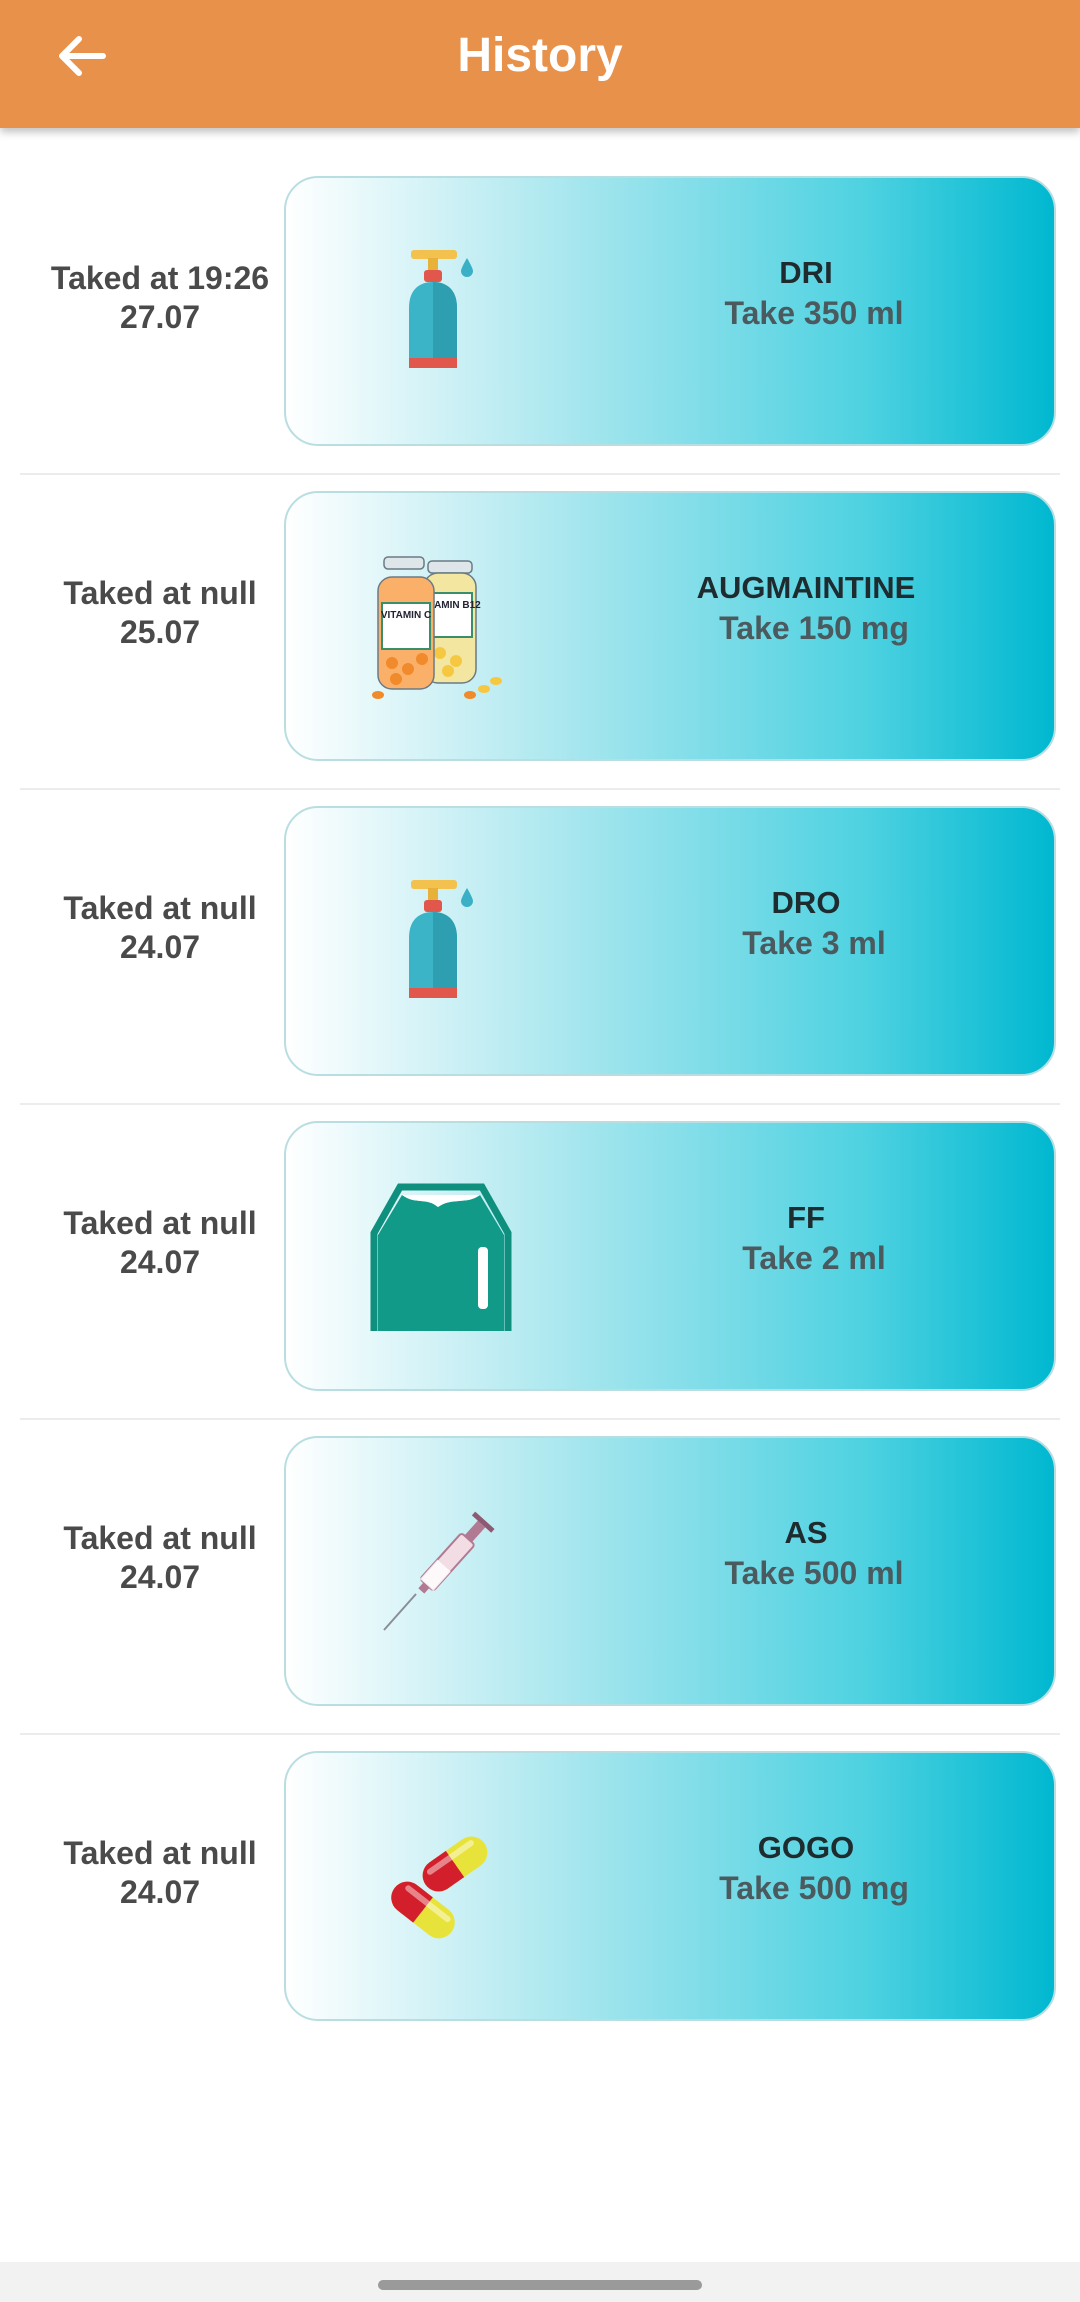 Image resolution: width=1080 pixels, height=2302 pixels. I want to click on medicine-card: AS Take 500 ml, so click(670, 1571).